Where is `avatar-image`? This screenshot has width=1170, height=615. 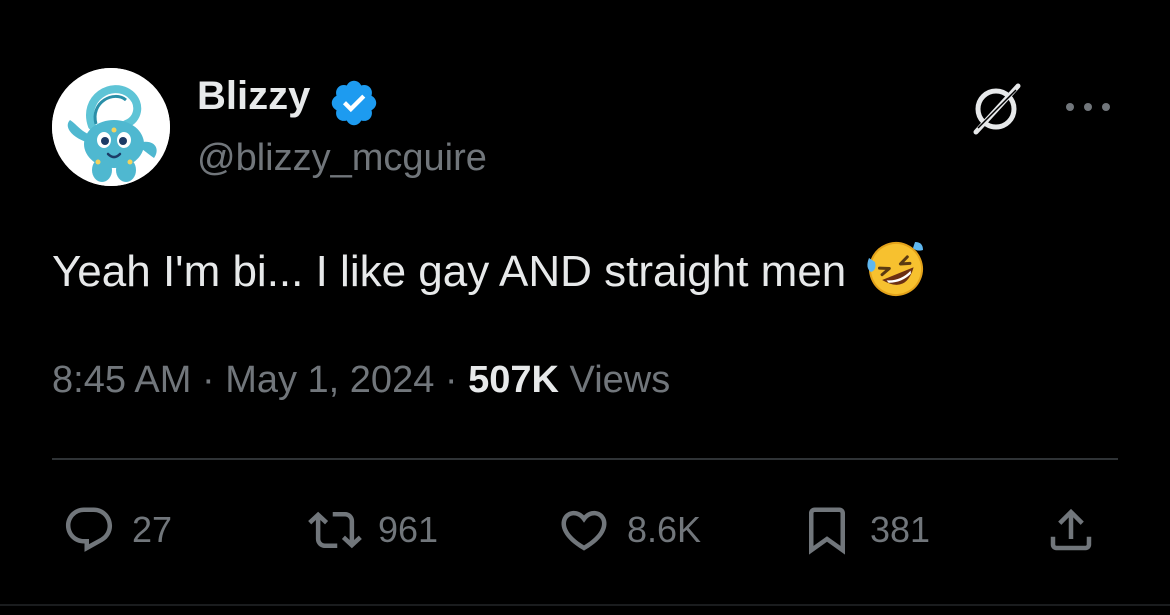 avatar-image is located at coordinates (111, 127).